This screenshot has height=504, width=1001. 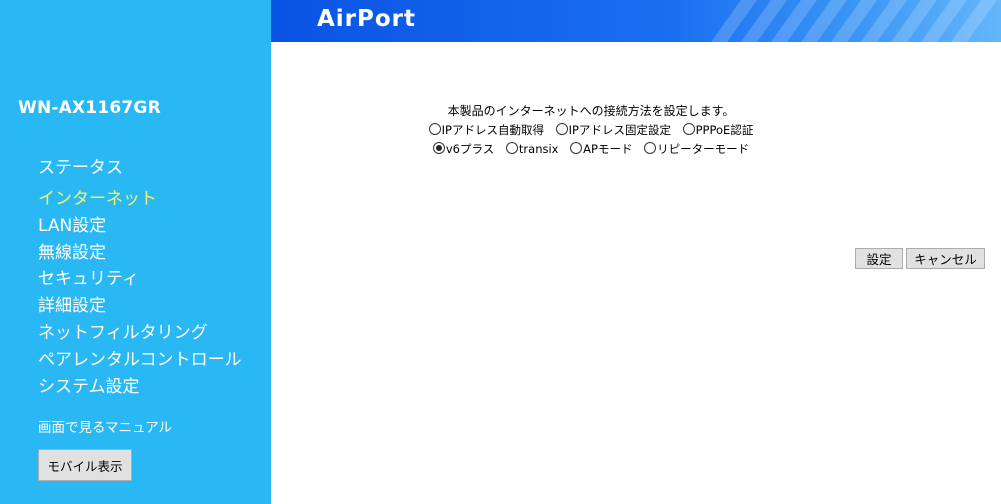 What do you see at coordinates (636, 22) in the screenshot?
I see `header-banner: AirPort` at bounding box center [636, 22].